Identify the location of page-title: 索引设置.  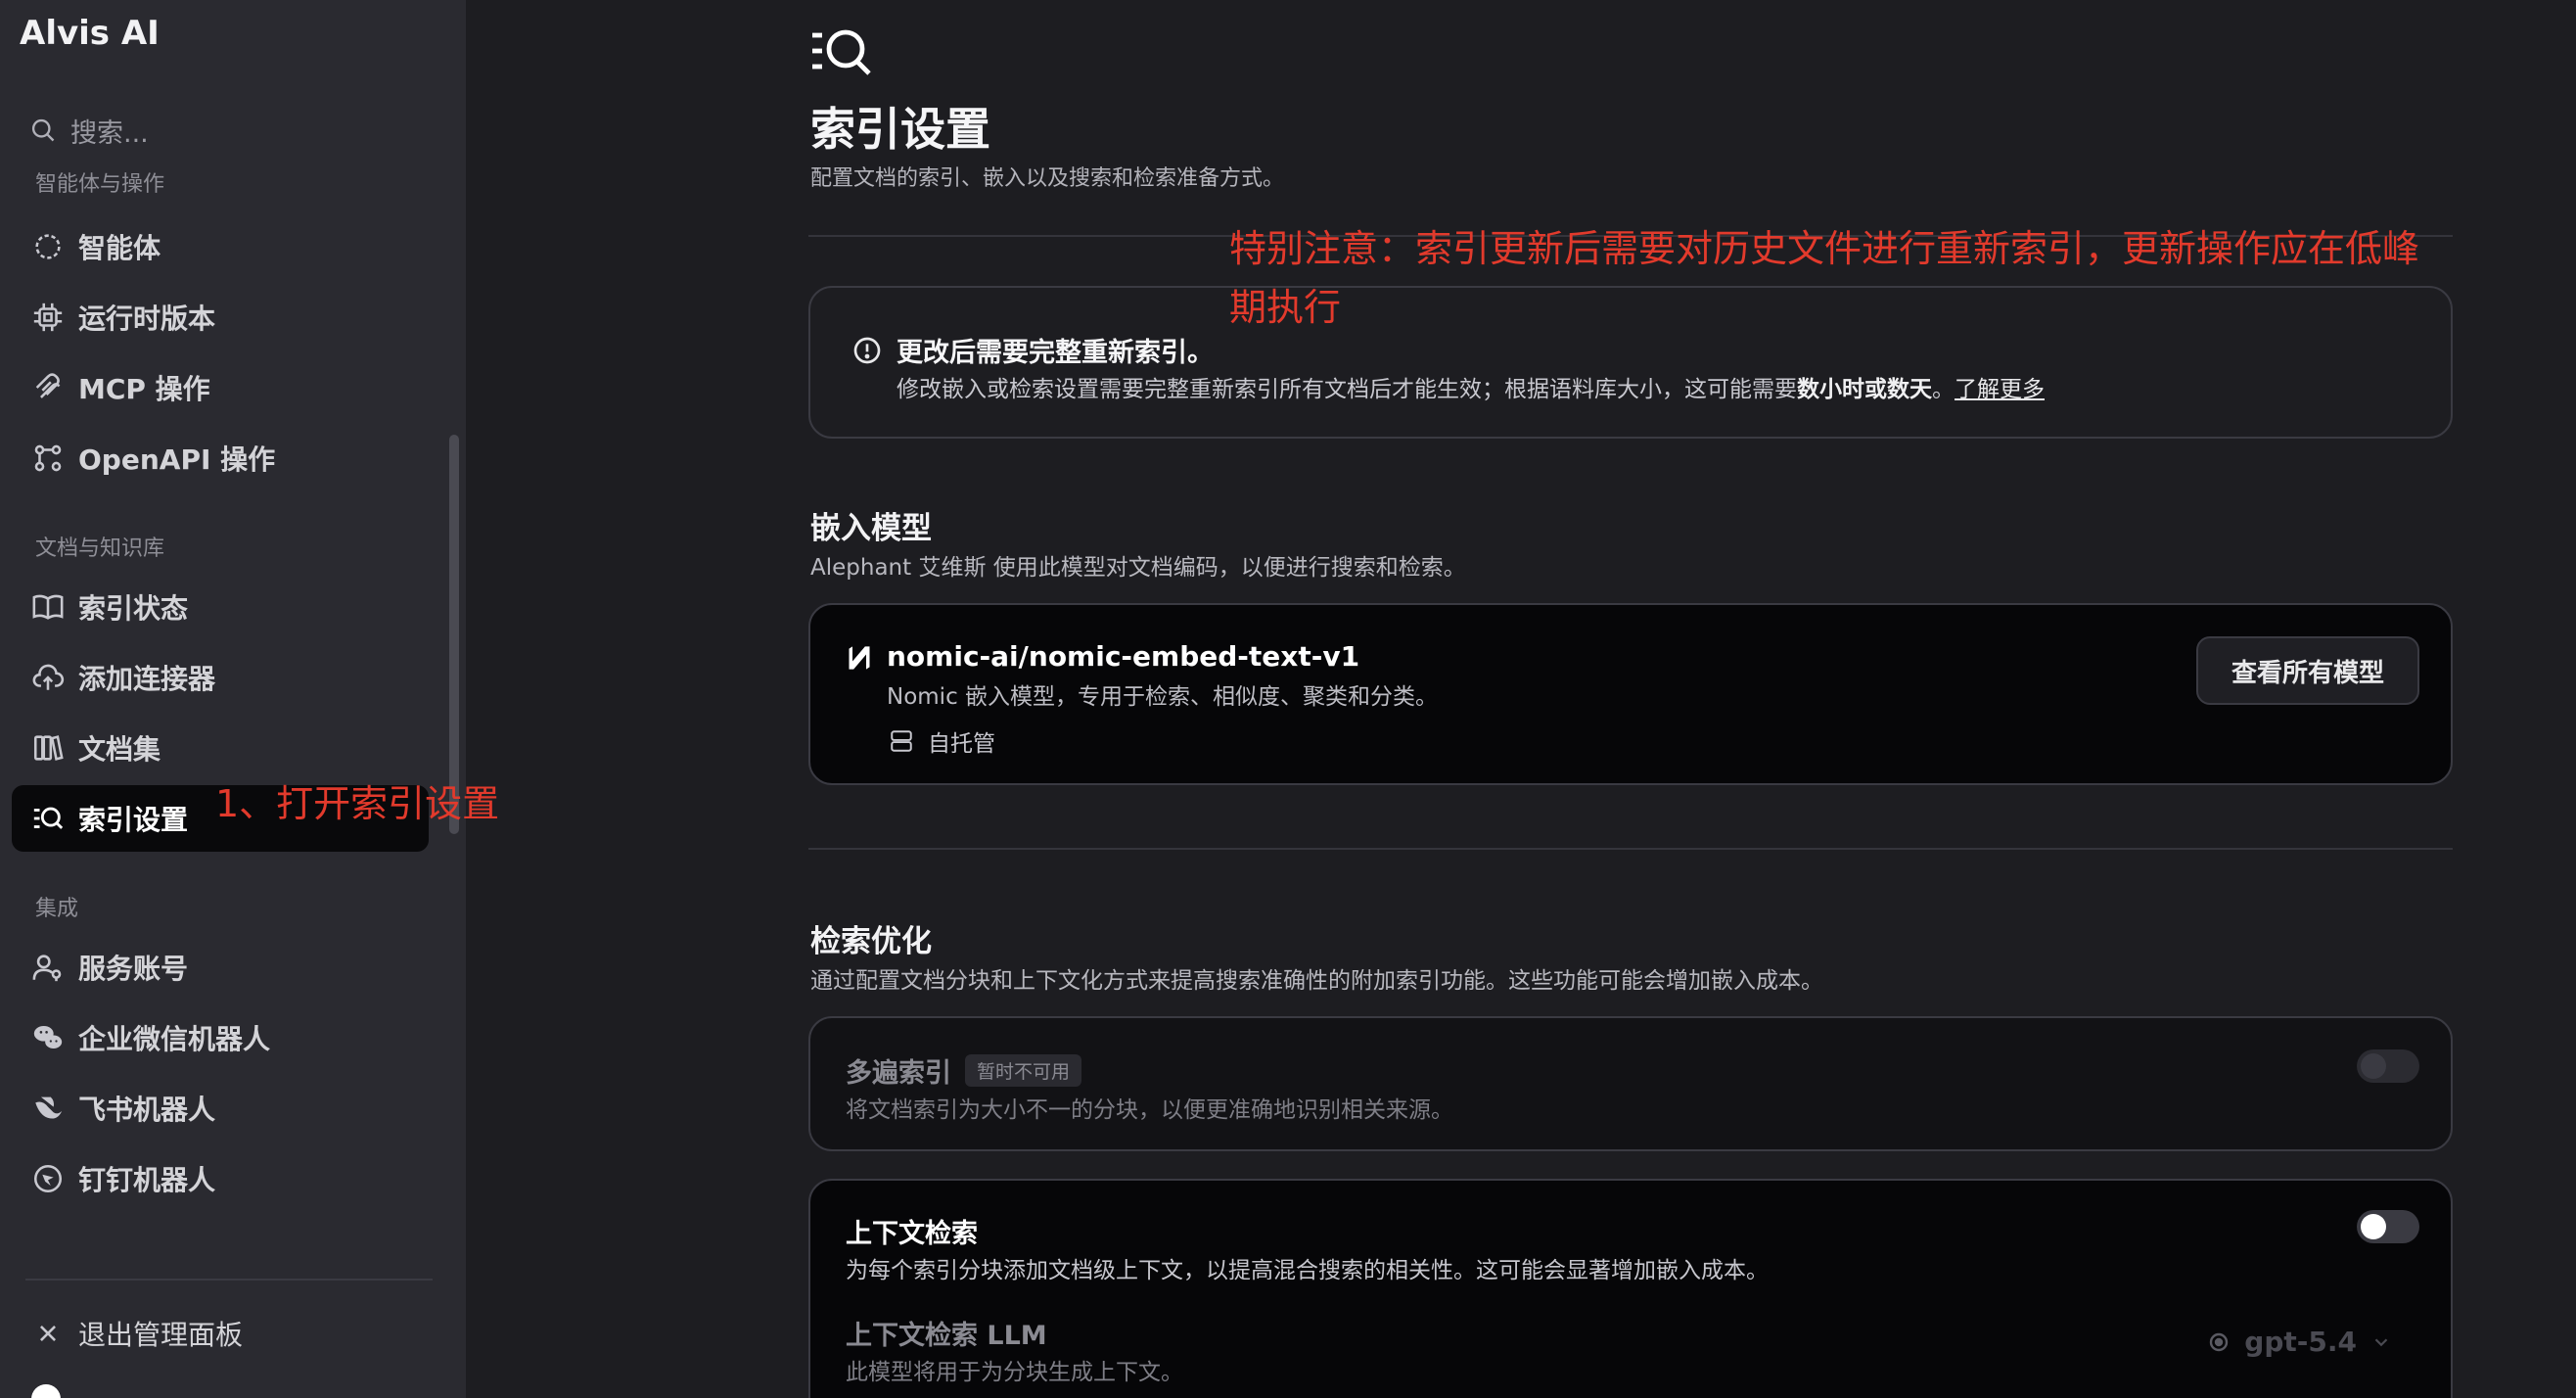
(900, 129).